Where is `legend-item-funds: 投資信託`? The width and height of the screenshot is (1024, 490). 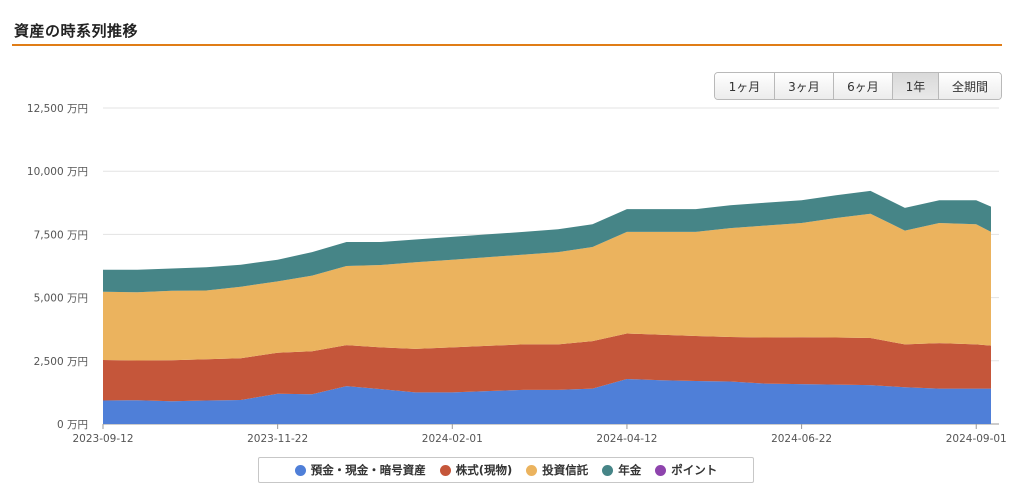 legend-item-funds: 投資信託 is located at coordinates (557, 470).